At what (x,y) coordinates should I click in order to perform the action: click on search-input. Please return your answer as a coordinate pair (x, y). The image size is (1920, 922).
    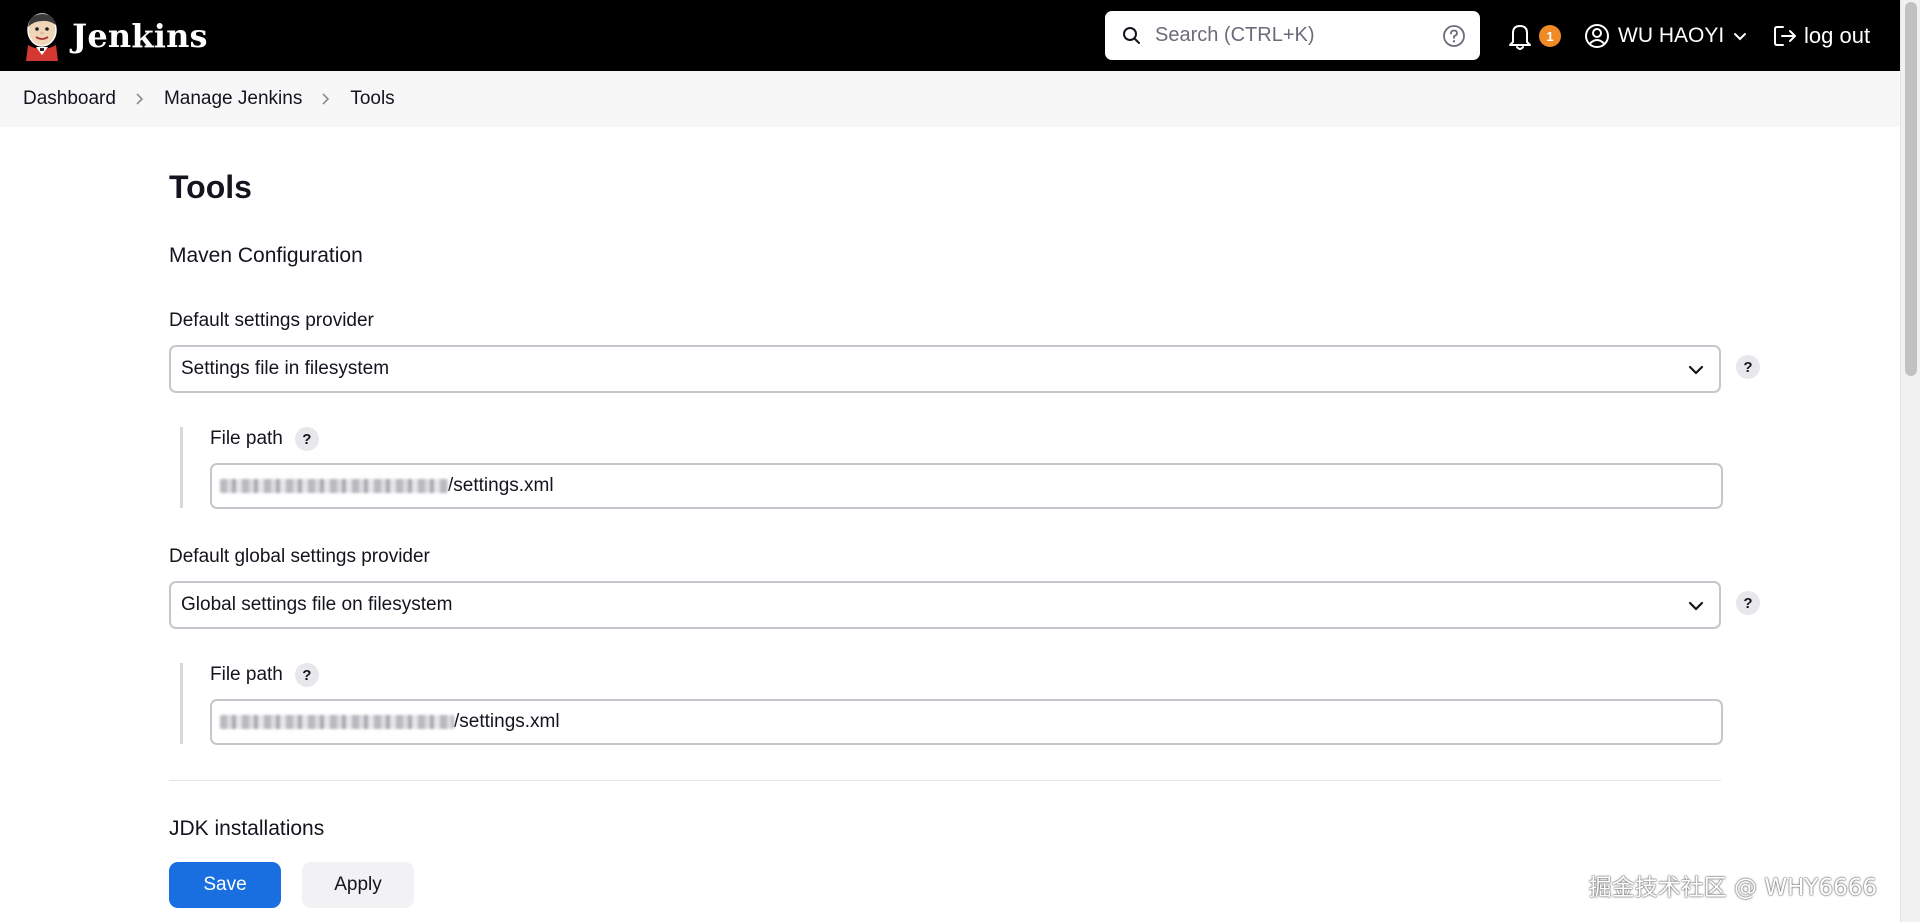
    Looking at the image, I should click on (1290, 35).